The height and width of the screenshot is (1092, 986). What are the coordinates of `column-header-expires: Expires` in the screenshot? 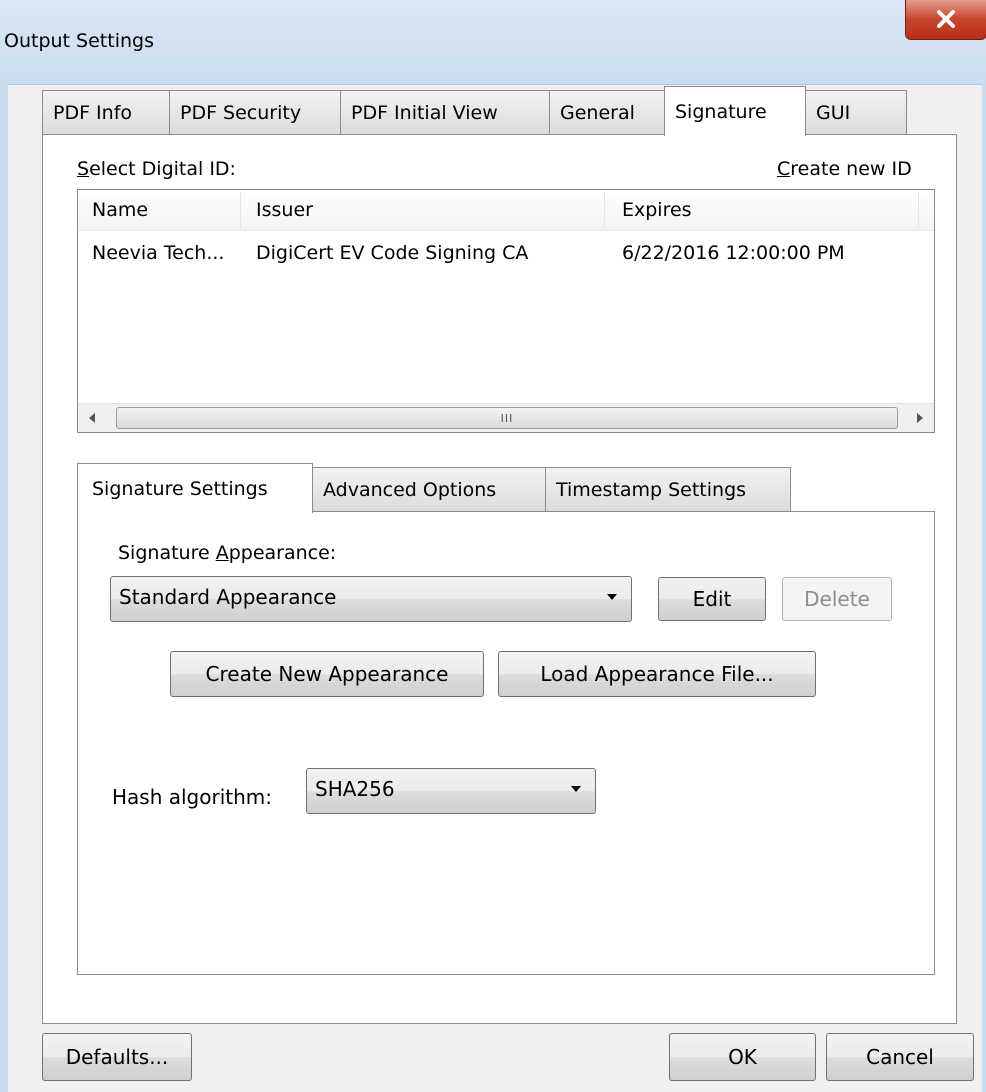 It's located at (657, 210).